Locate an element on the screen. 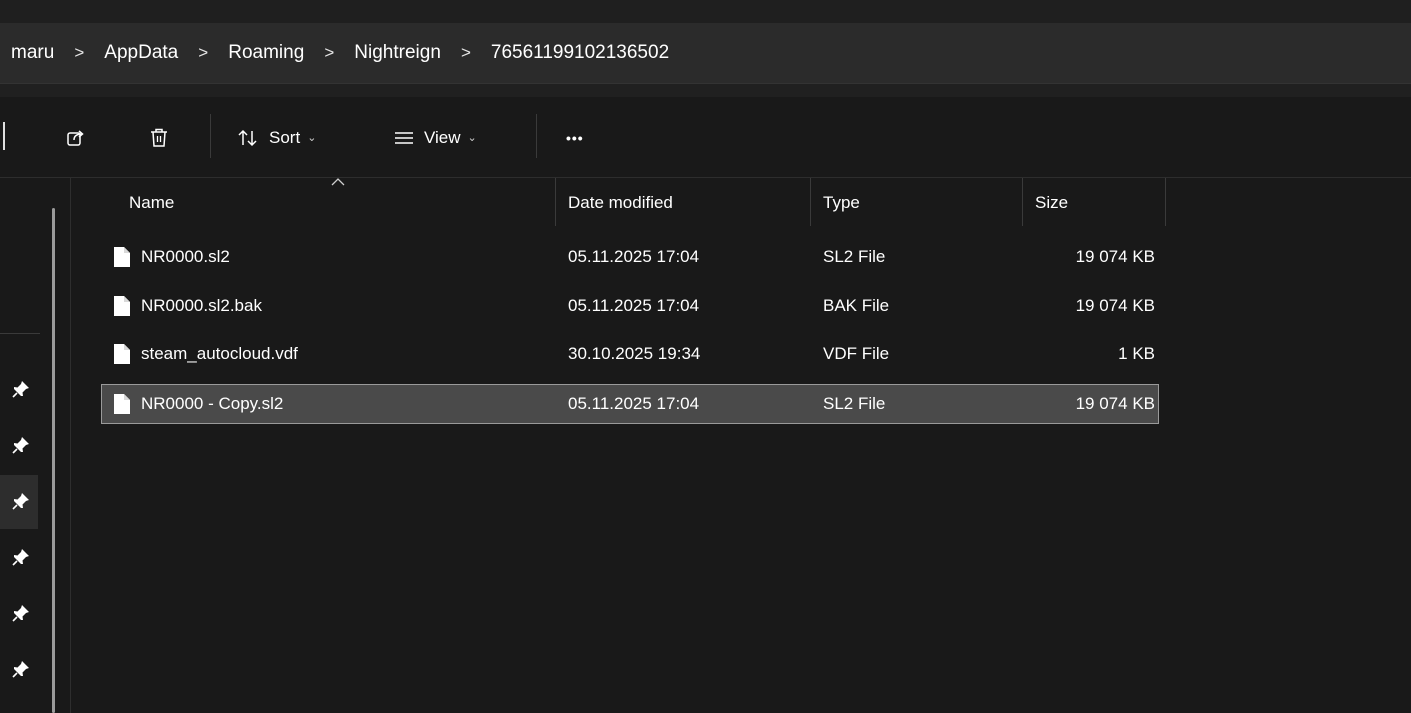  nav-pane-border is located at coordinates (70, 445).